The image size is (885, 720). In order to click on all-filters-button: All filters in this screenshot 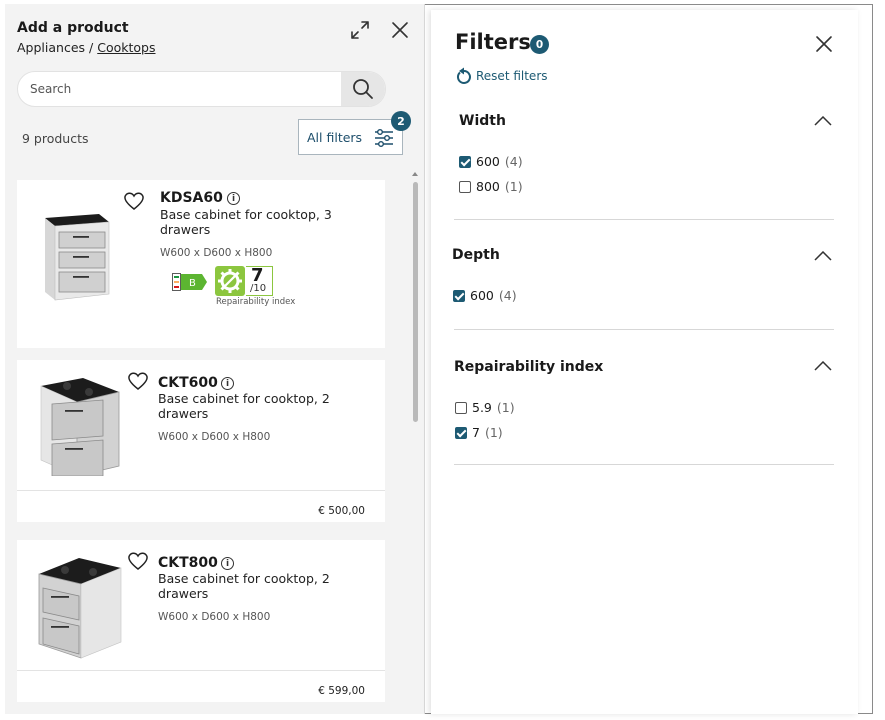, I will do `click(350, 137)`.